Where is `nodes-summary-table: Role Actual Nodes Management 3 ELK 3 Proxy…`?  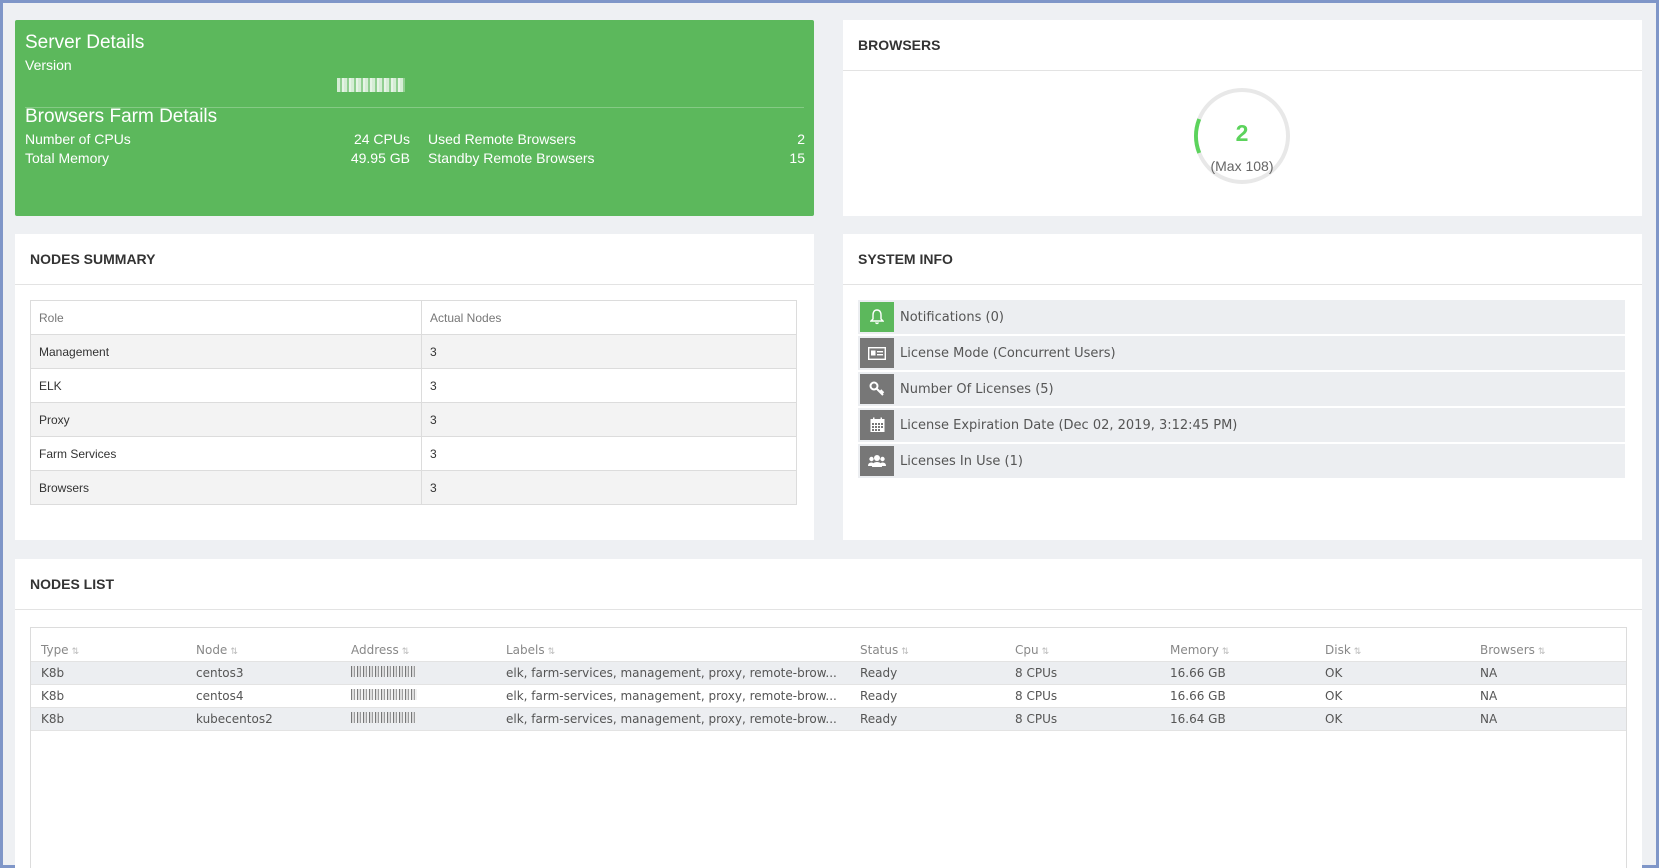 nodes-summary-table: Role Actual Nodes Management 3 ELK 3 Proxy… is located at coordinates (413, 402).